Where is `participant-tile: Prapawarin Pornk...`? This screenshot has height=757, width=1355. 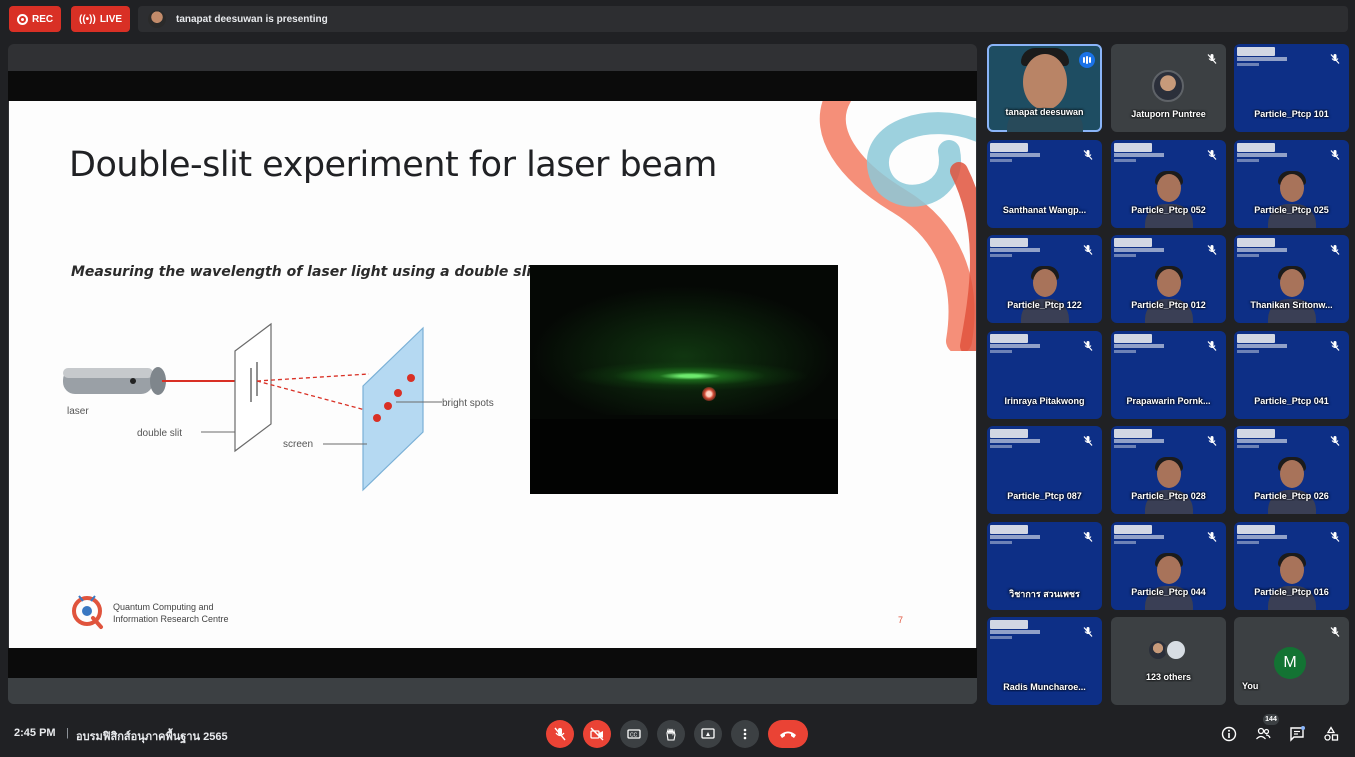
participant-tile: Prapawarin Pornk... is located at coordinates (1168, 375).